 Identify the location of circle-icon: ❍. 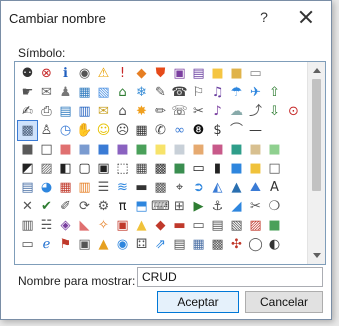
(274, 206).